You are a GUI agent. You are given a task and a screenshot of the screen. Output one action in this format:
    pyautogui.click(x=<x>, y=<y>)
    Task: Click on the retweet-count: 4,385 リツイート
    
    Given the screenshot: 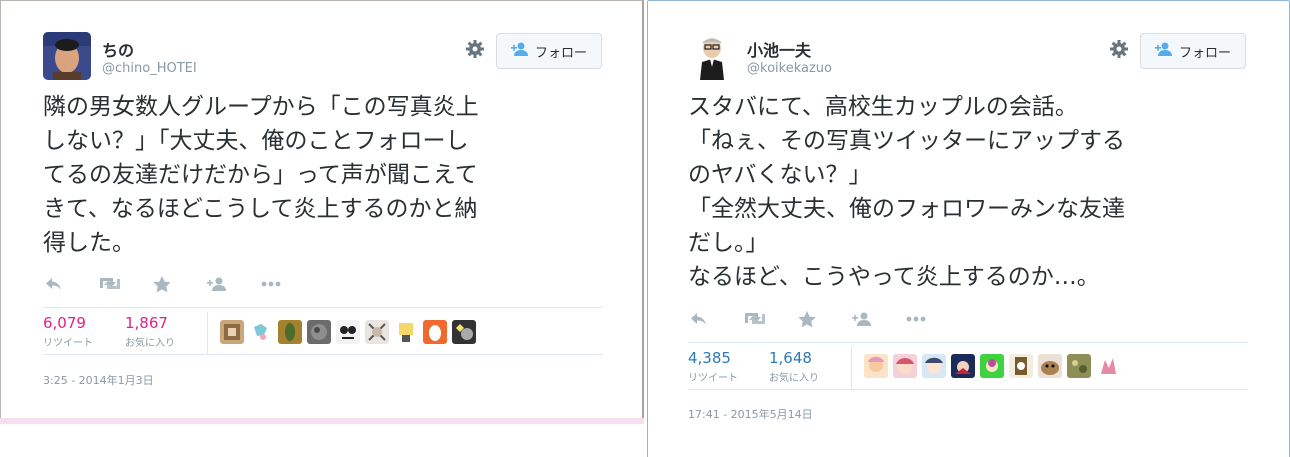 What is the action you would take?
    pyautogui.click(x=713, y=366)
    